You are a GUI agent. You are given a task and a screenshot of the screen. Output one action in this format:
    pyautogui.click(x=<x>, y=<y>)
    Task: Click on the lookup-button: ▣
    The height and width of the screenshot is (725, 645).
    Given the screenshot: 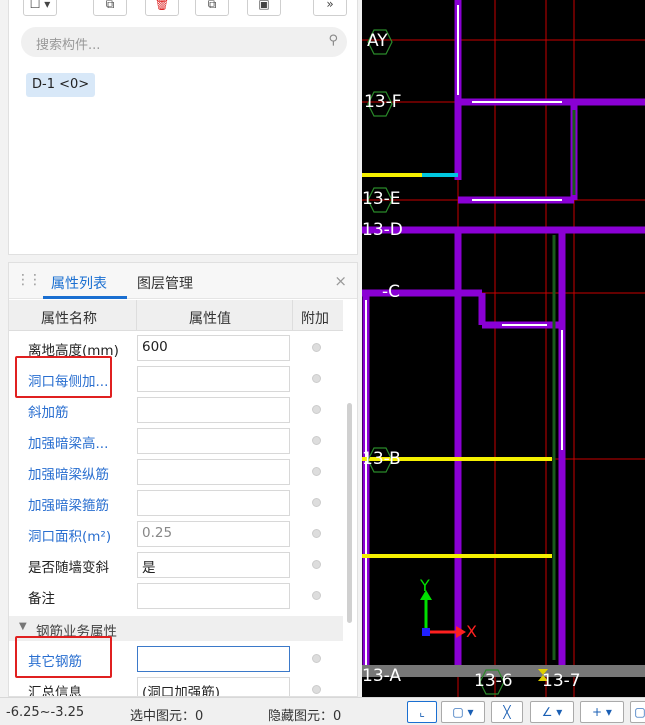 What is the action you would take?
    pyautogui.click(x=264, y=8)
    